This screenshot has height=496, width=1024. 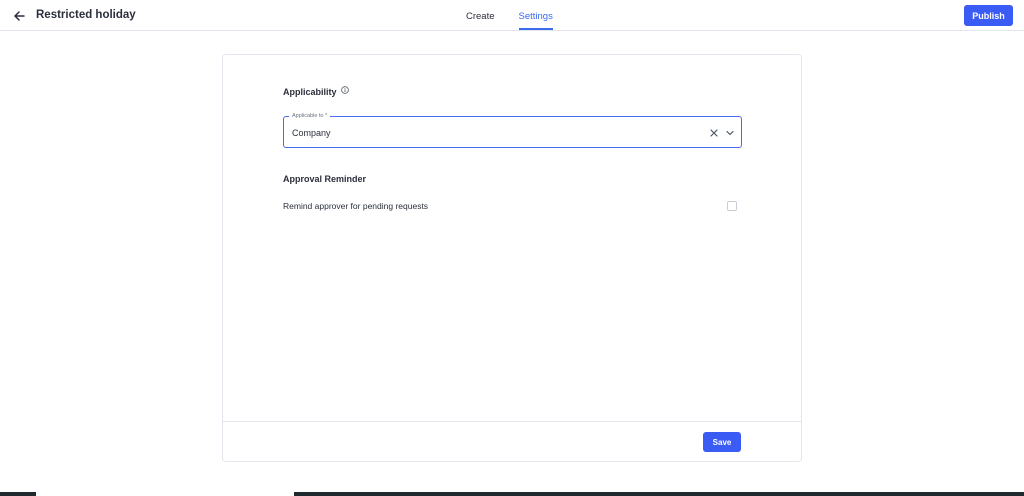 I want to click on info-icon, so click(x=345, y=90).